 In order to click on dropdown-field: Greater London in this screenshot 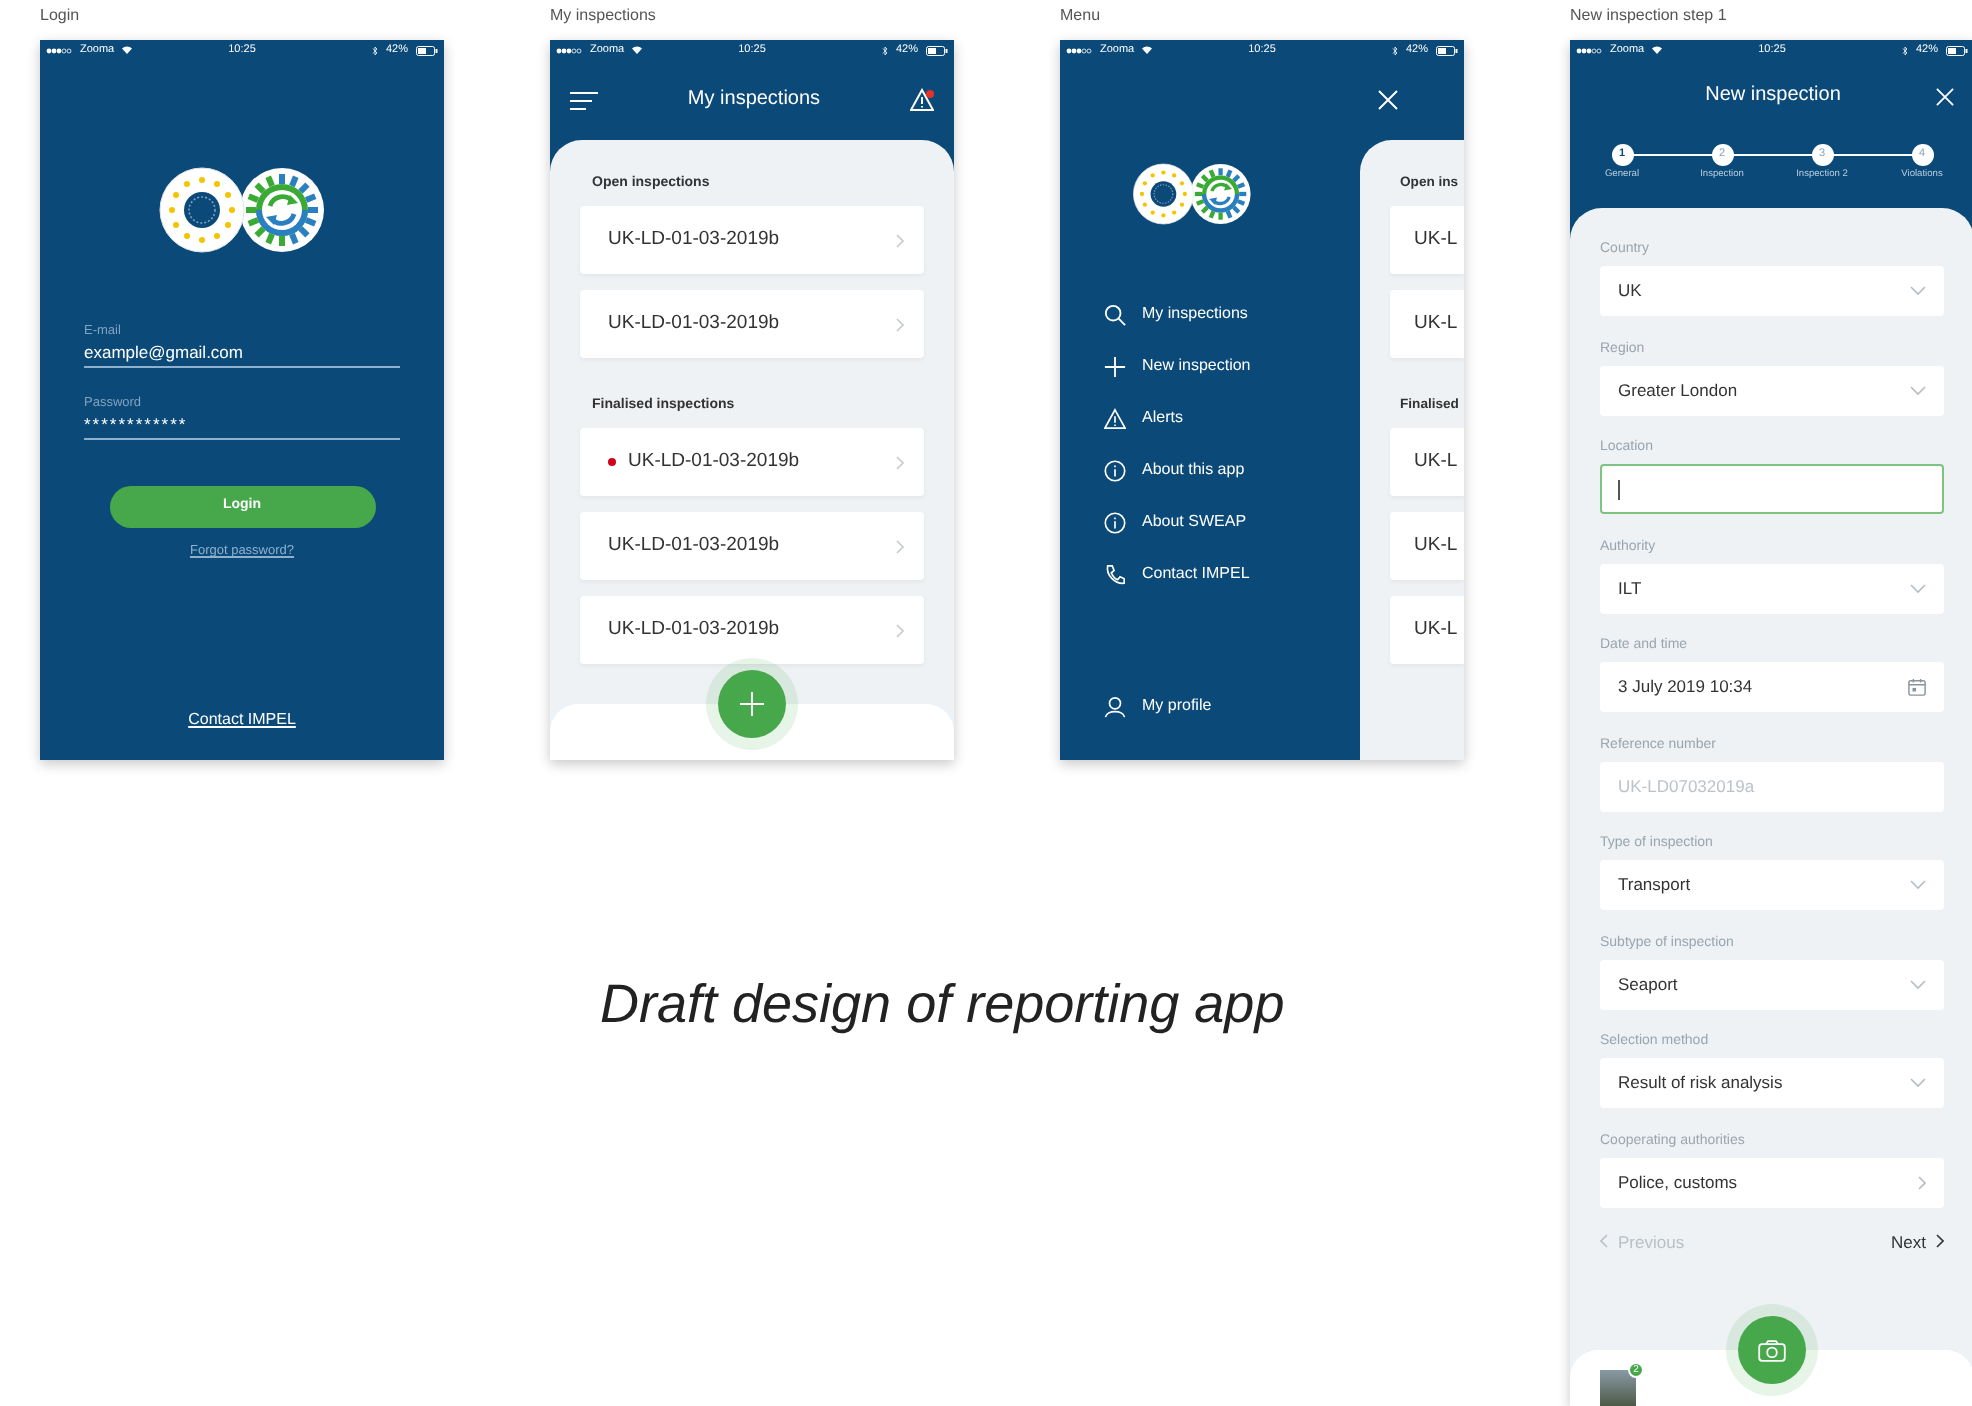, I will do `click(1772, 390)`.